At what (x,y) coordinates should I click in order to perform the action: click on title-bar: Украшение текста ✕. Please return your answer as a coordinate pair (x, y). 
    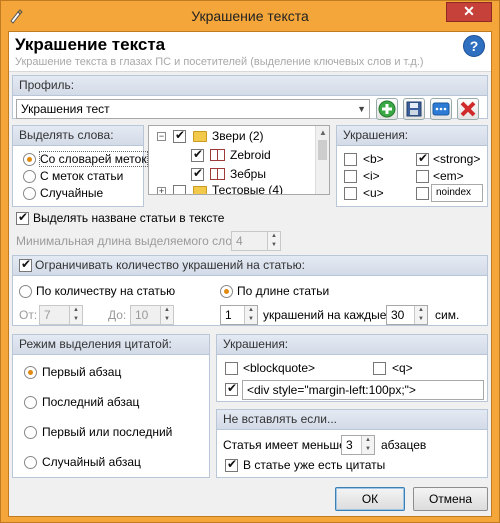
    Looking at the image, I should click on (250, 16).